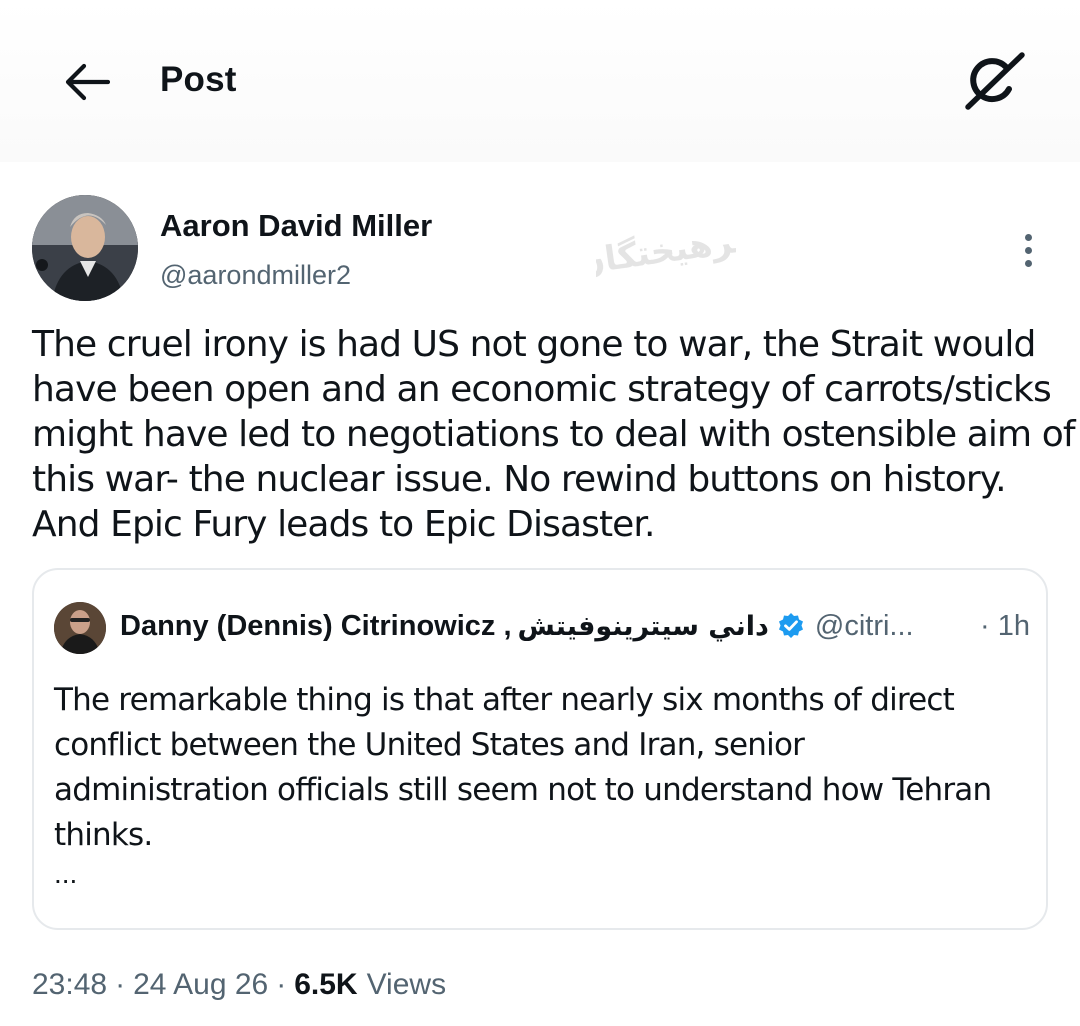  Describe the element at coordinates (643, 626) in the screenshot. I see `quote-author-name-arabic: داني سيترينوفيتش` at that location.